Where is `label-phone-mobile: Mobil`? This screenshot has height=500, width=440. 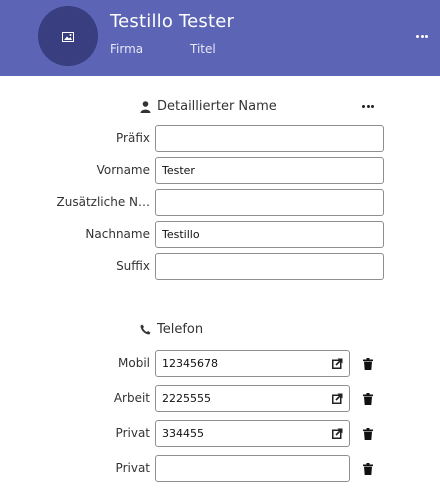 label-phone-mobile: Mobil is located at coordinates (75, 363).